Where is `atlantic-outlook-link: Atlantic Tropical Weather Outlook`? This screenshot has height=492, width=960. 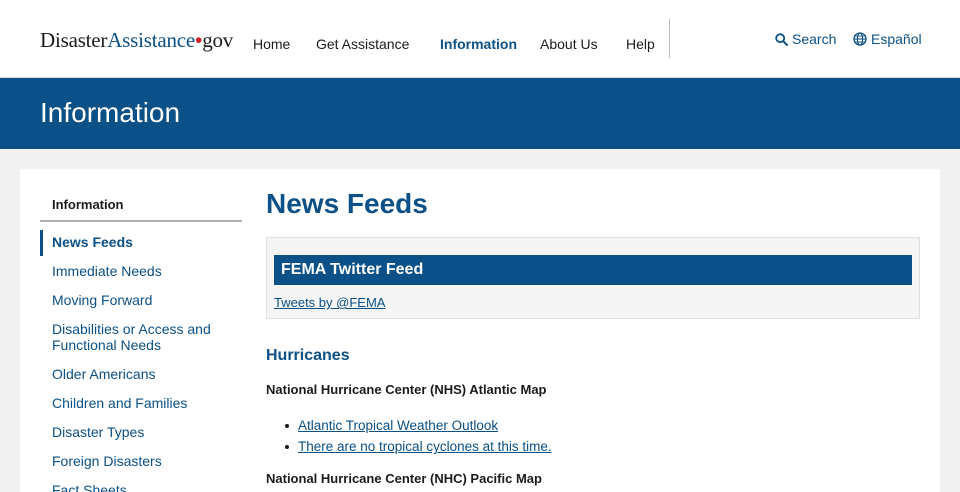
atlantic-outlook-link: Atlantic Tropical Weather Outlook is located at coordinates (398, 425).